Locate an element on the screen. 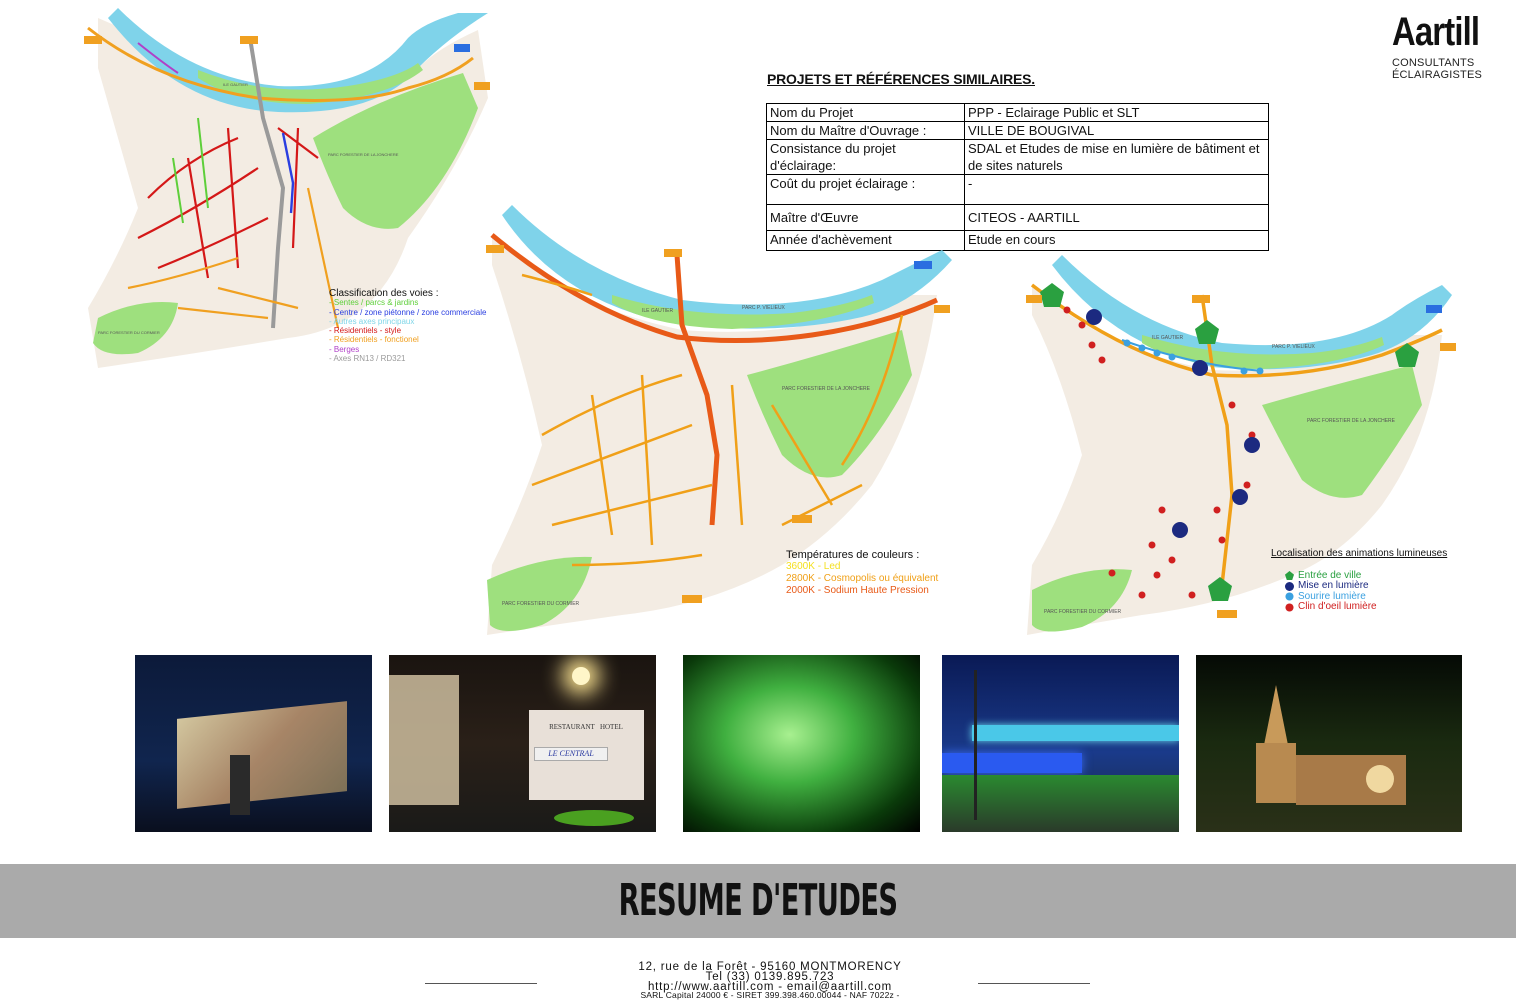  row-value: CITEOS - AARTILL is located at coordinates (1116, 217).